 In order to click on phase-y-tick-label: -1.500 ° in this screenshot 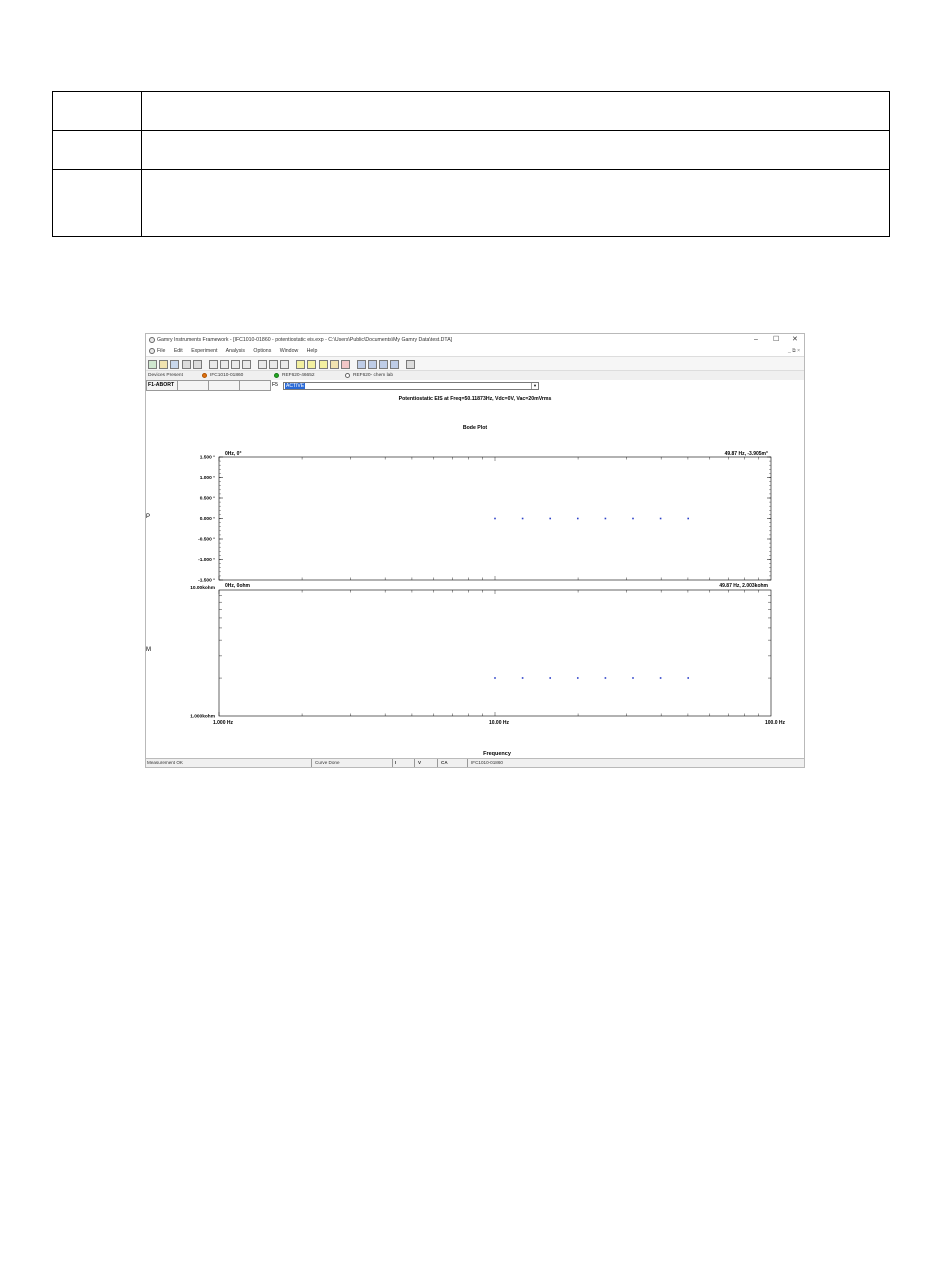, I will do `click(206, 581)`.